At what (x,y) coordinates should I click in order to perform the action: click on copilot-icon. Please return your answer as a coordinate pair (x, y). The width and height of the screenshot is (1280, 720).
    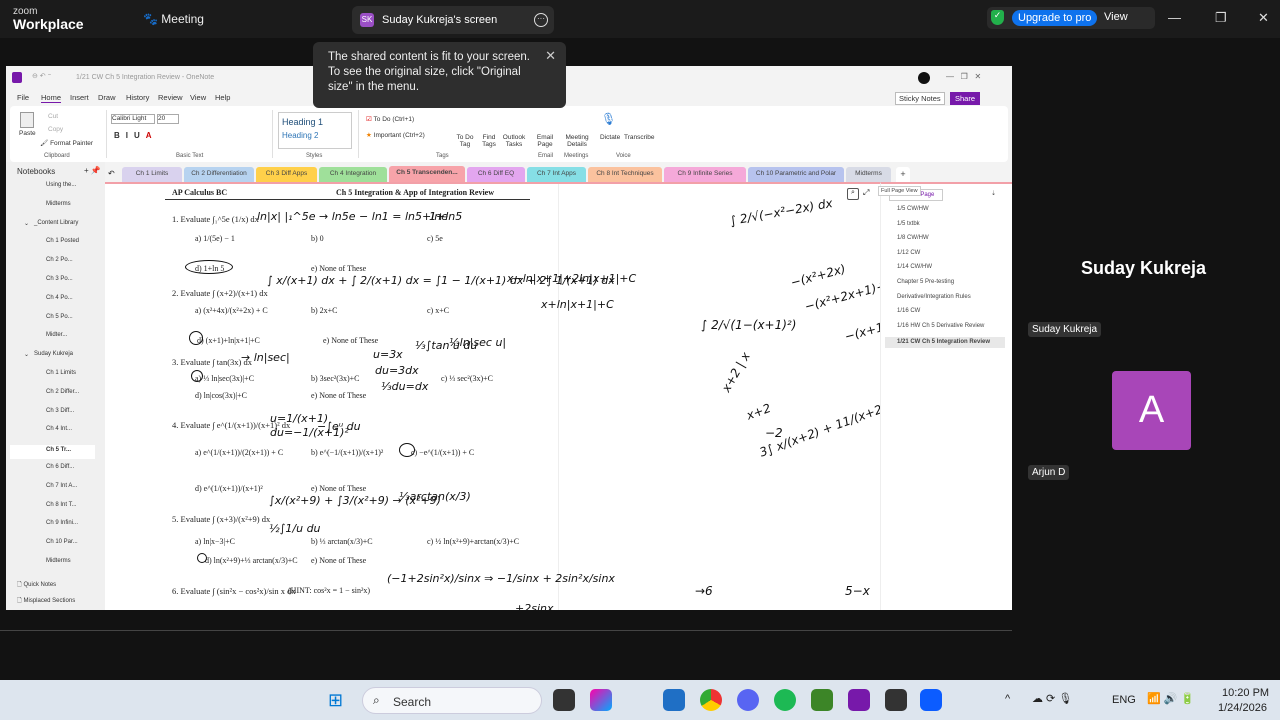
    Looking at the image, I should click on (601, 700).